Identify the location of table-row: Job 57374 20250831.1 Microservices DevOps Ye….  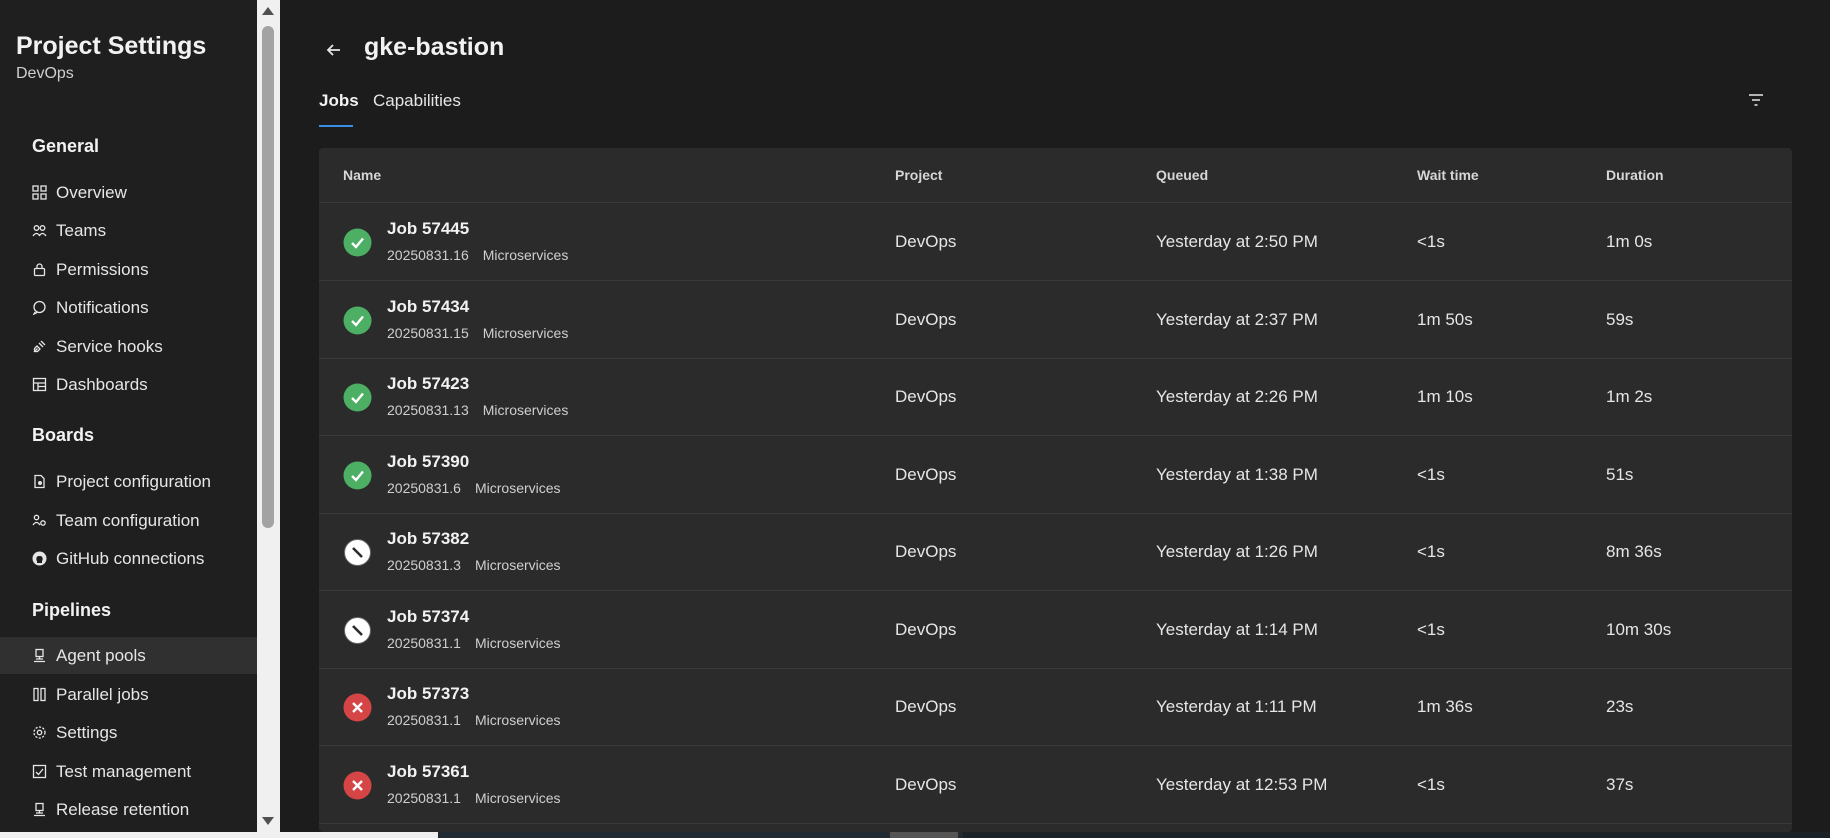
(1055, 630).